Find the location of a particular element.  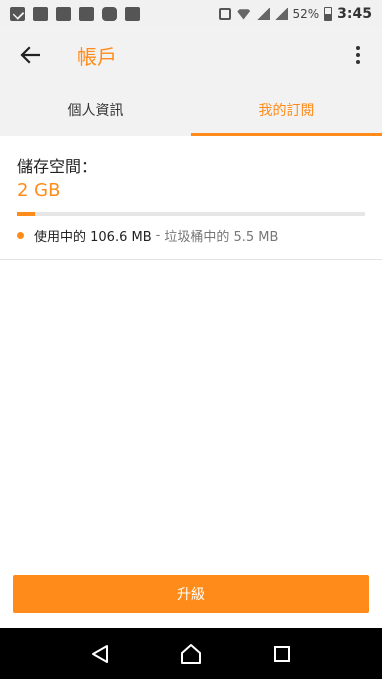

status-bar: 52% 3:45 is located at coordinates (191, 13).